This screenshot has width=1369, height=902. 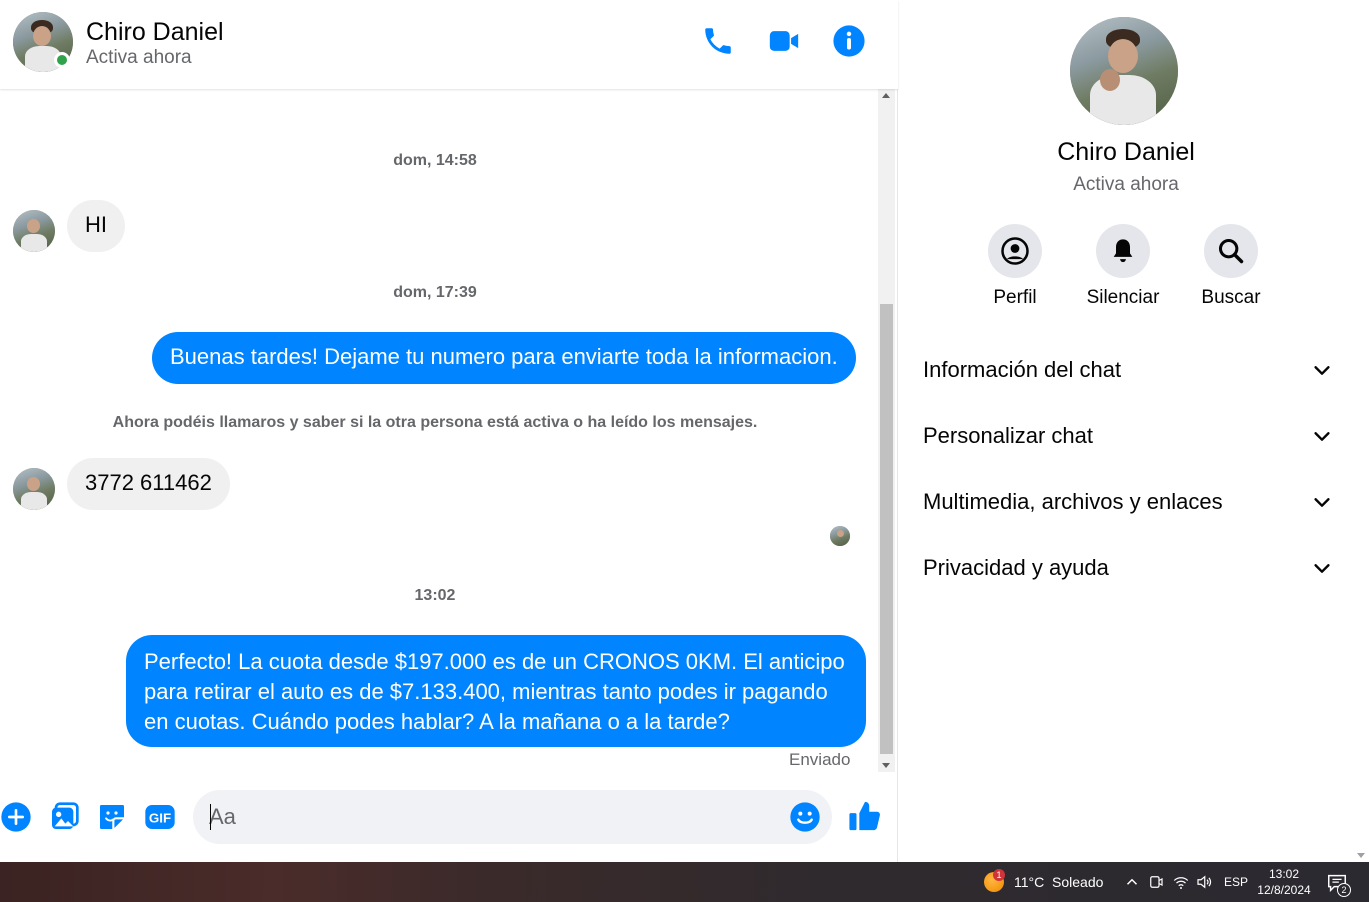 I want to click on scroll-thumb, so click(x=886, y=529).